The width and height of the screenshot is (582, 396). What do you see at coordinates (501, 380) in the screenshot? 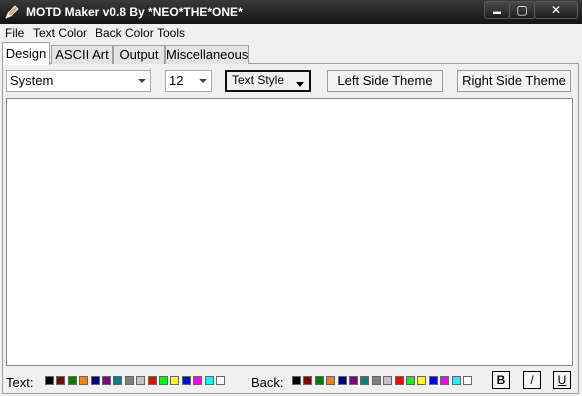
I see `bold-button: B` at bounding box center [501, 380].